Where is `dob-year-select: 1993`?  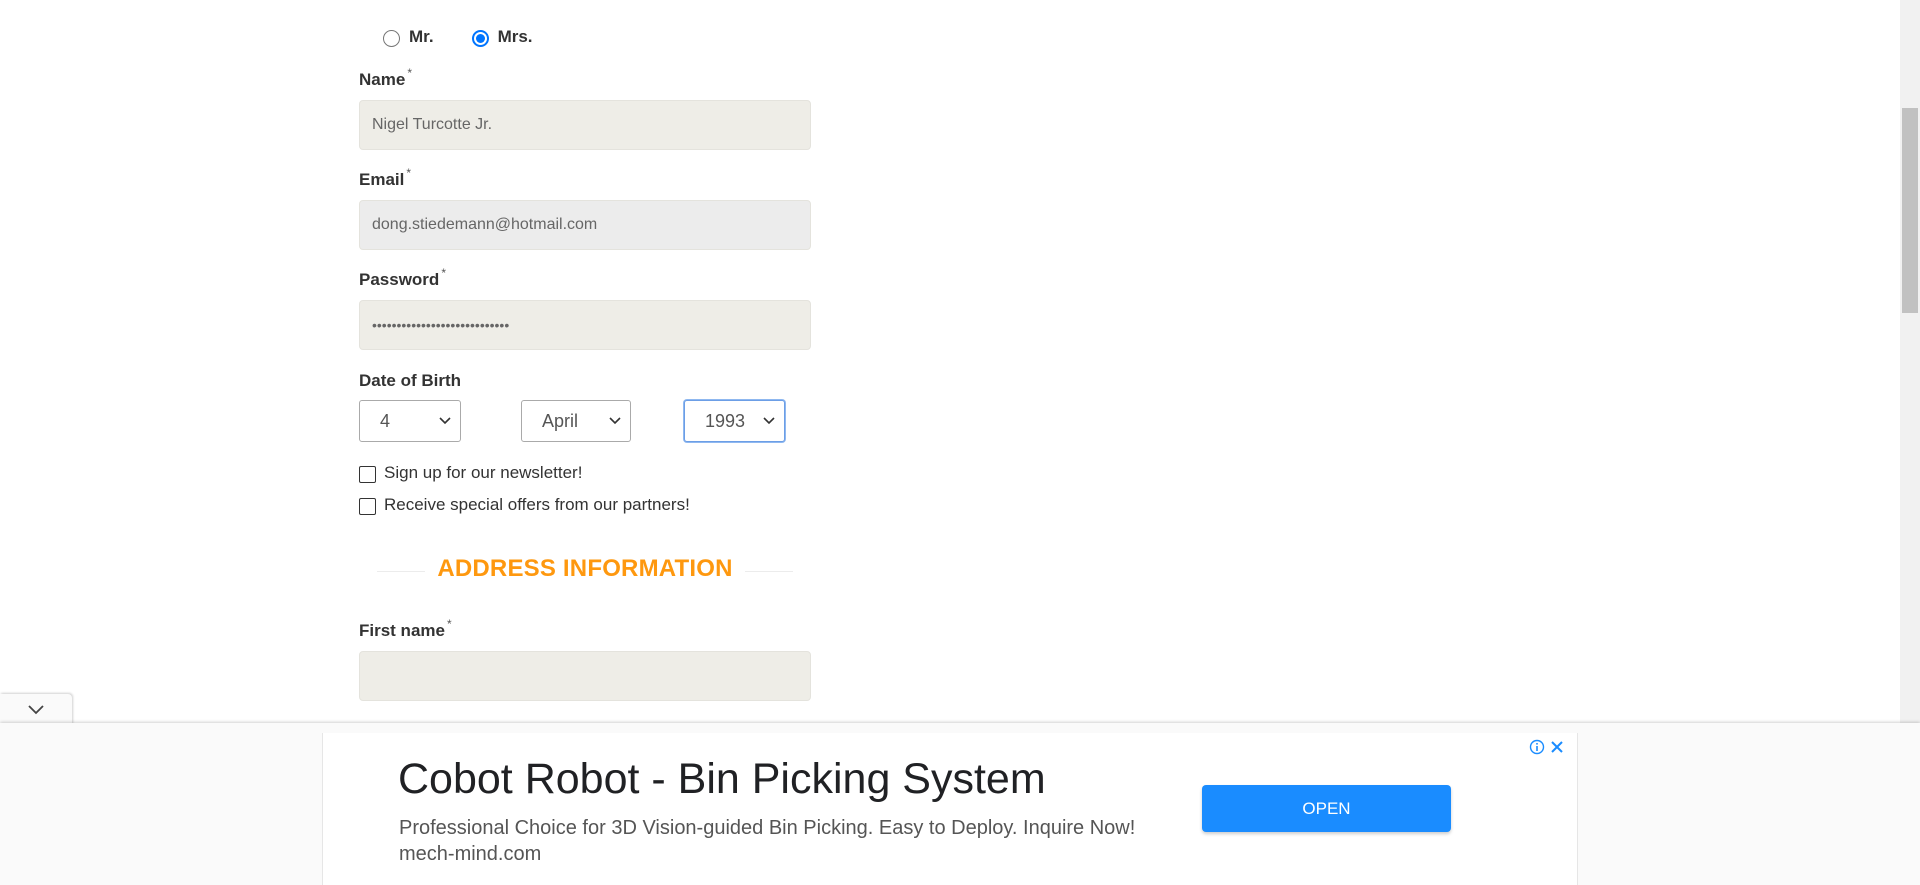
dob-year-select: 1993 is located at coordinates (734, 421).